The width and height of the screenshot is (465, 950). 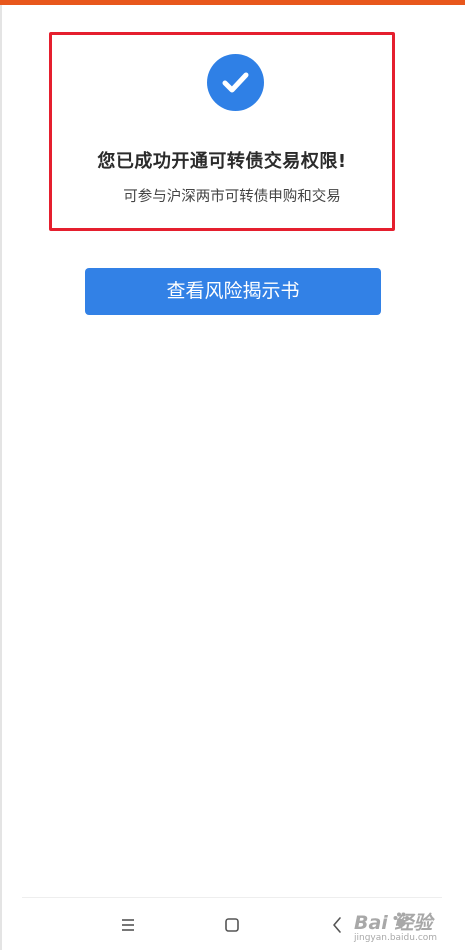 I want to click on menu-button, so click(x=128, y=925).